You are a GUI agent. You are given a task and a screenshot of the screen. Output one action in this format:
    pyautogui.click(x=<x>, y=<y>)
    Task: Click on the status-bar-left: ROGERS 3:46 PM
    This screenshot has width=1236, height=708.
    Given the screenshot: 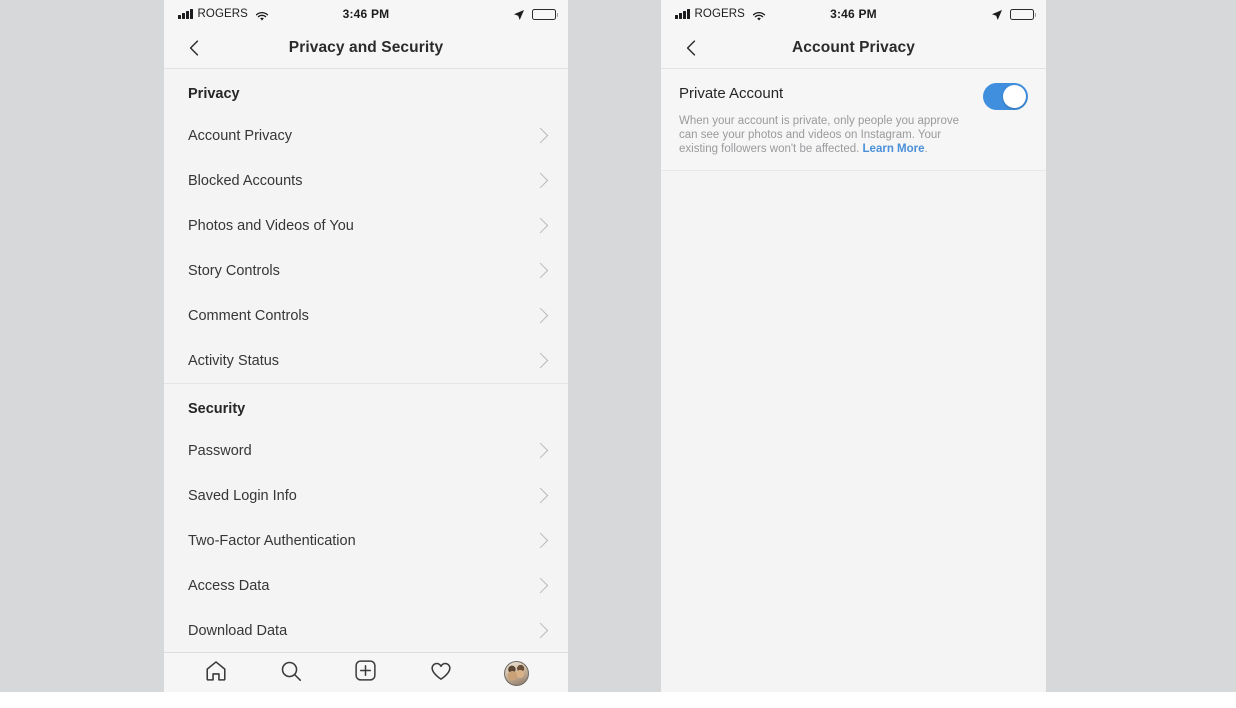 What is the action you would take?
    pyautogui.click(x=366, y=14)
    